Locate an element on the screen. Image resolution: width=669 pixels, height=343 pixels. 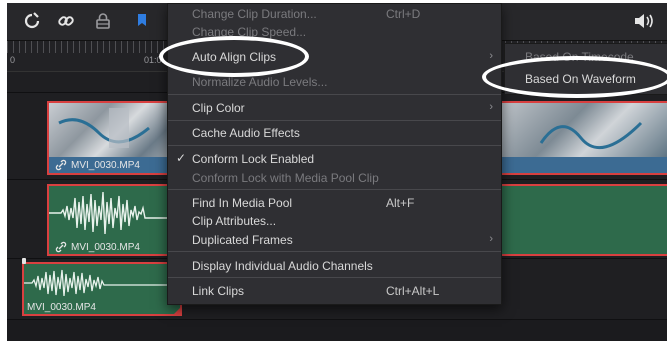
video-clip: MVI_0030.MP4 is located at coordinates (112, 138).